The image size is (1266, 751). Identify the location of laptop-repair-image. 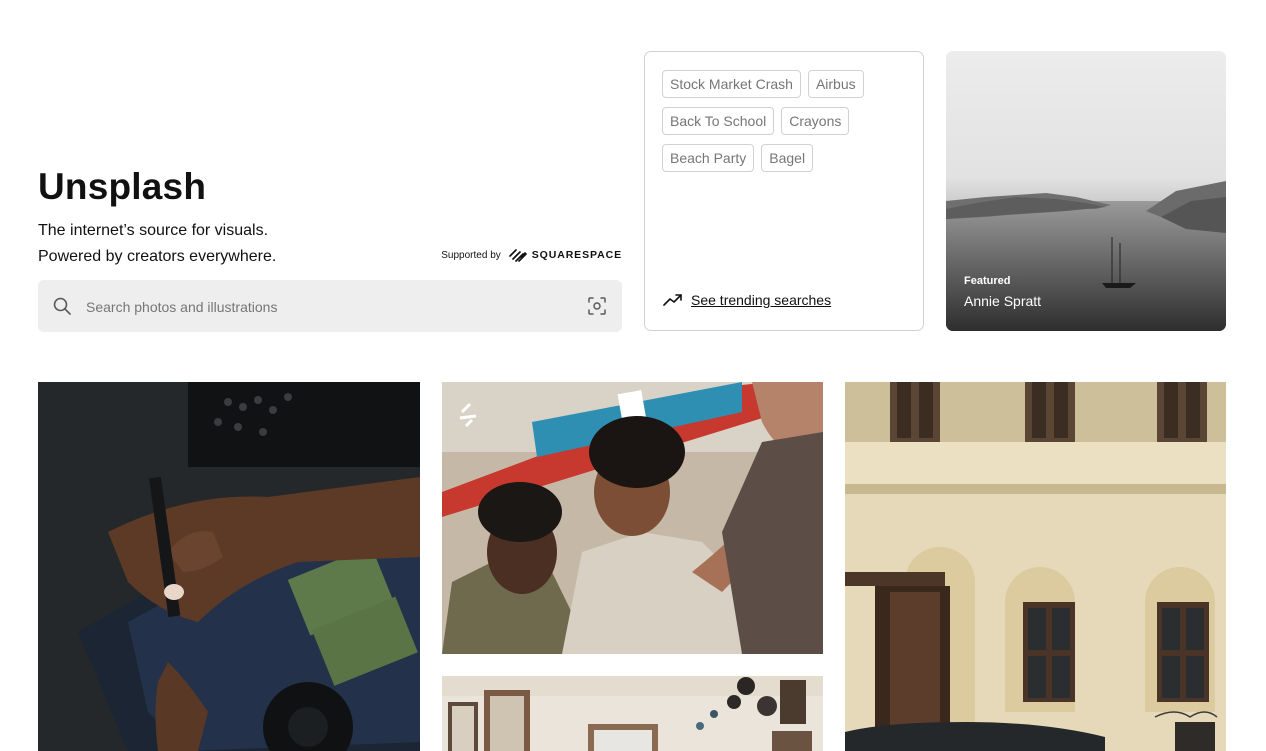
(229, 566).